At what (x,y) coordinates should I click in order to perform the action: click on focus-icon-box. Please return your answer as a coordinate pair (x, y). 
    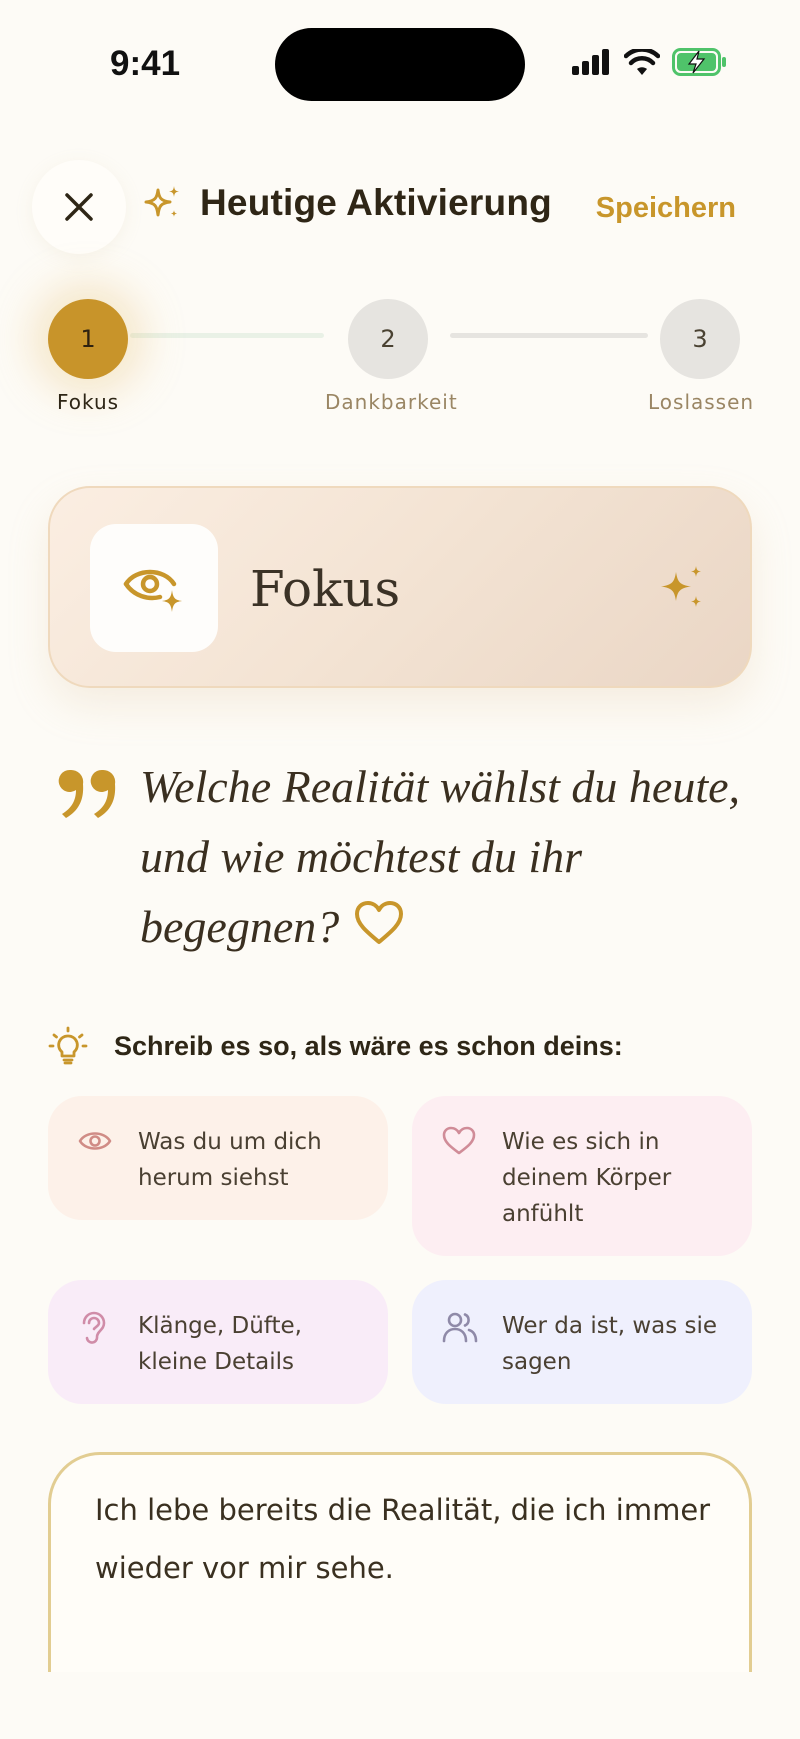
    Looking at the image, I should click on (154, 588).